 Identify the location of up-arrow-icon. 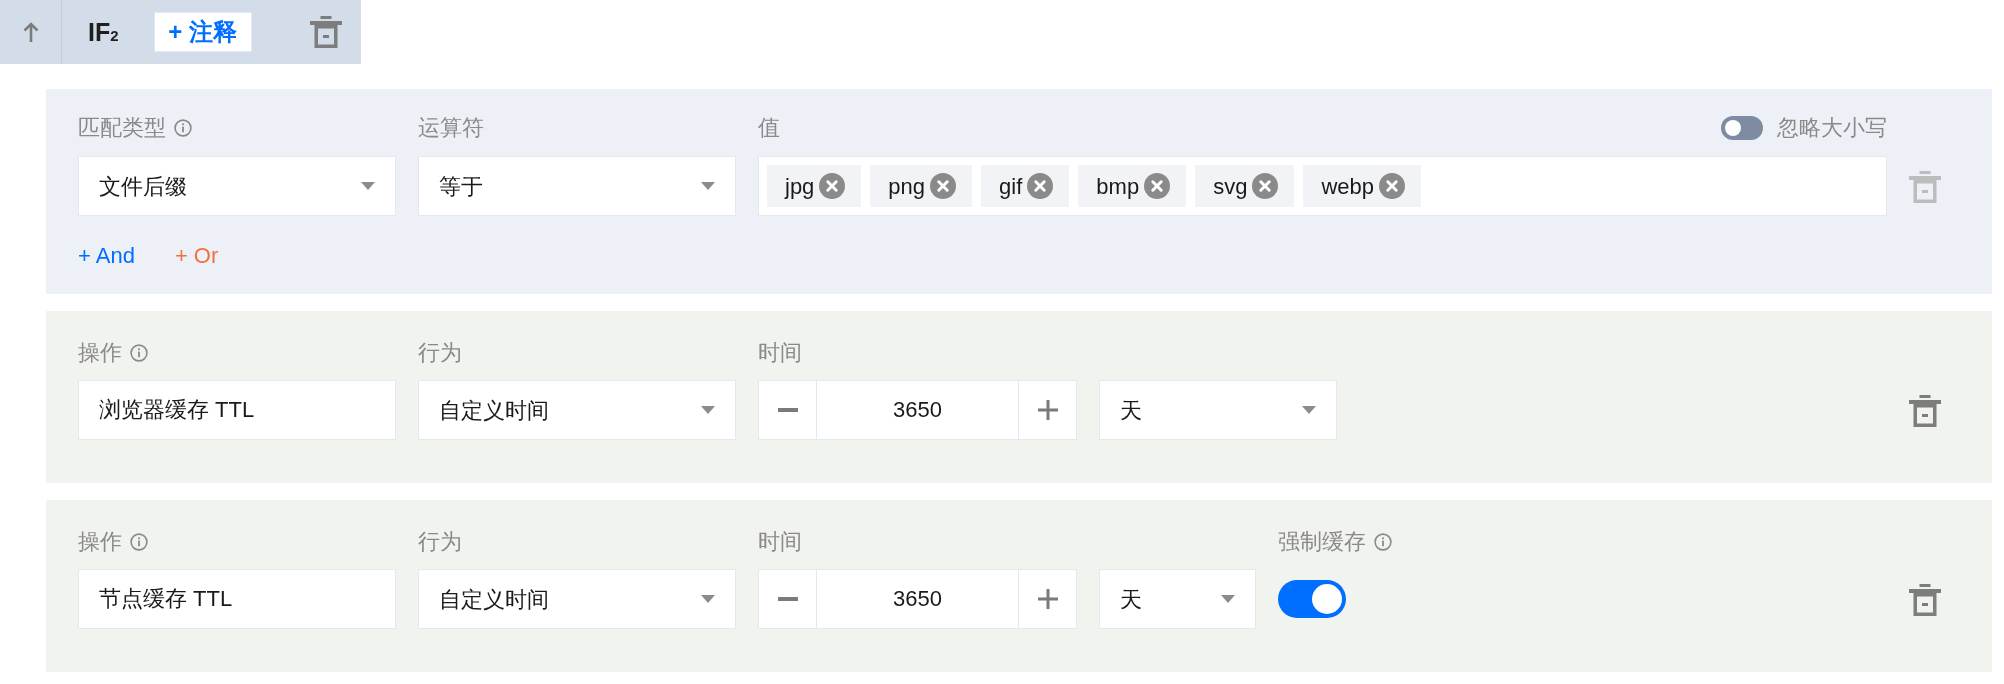
(30, 32).